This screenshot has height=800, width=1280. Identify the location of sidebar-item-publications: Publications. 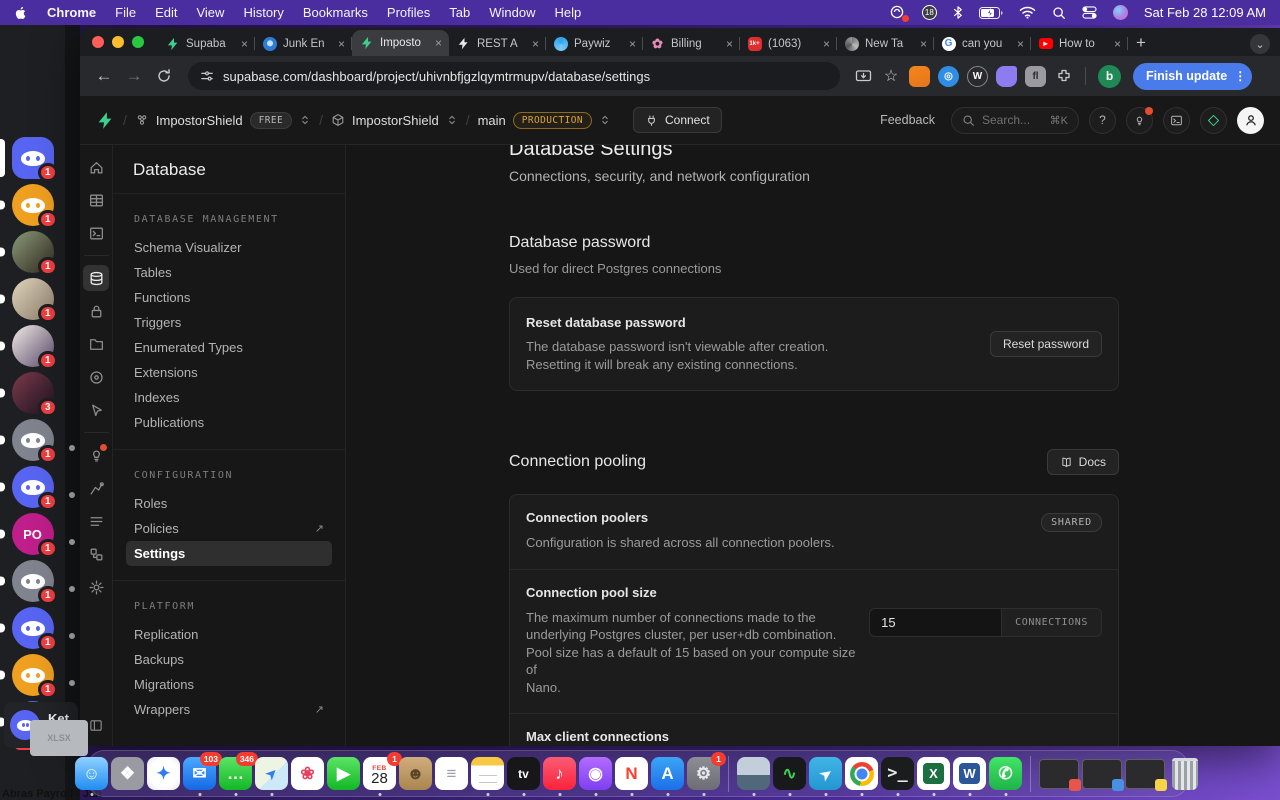
(229, 422).